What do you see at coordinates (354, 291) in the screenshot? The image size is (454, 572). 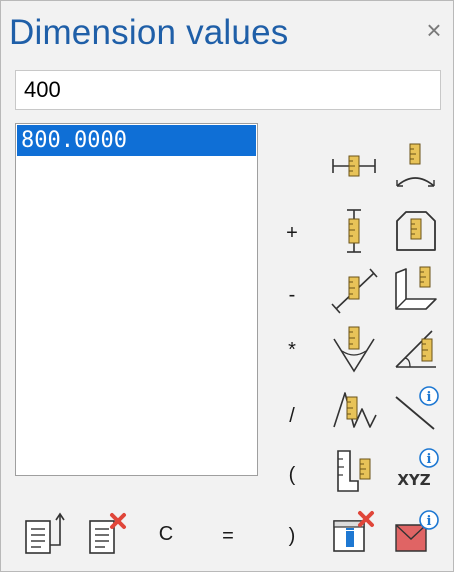 I see `aligned-dimension-icon` at bounding box center [354, 291].